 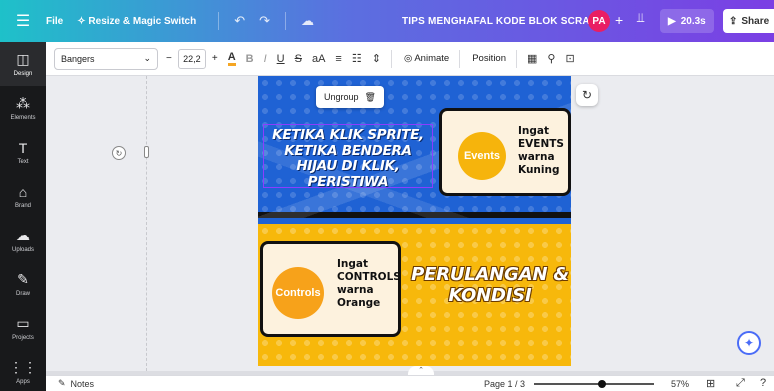 What do you see at coordinates (594, 384) in the screenshot?
I see `zoom-slider` at bounding box center [594, 384].